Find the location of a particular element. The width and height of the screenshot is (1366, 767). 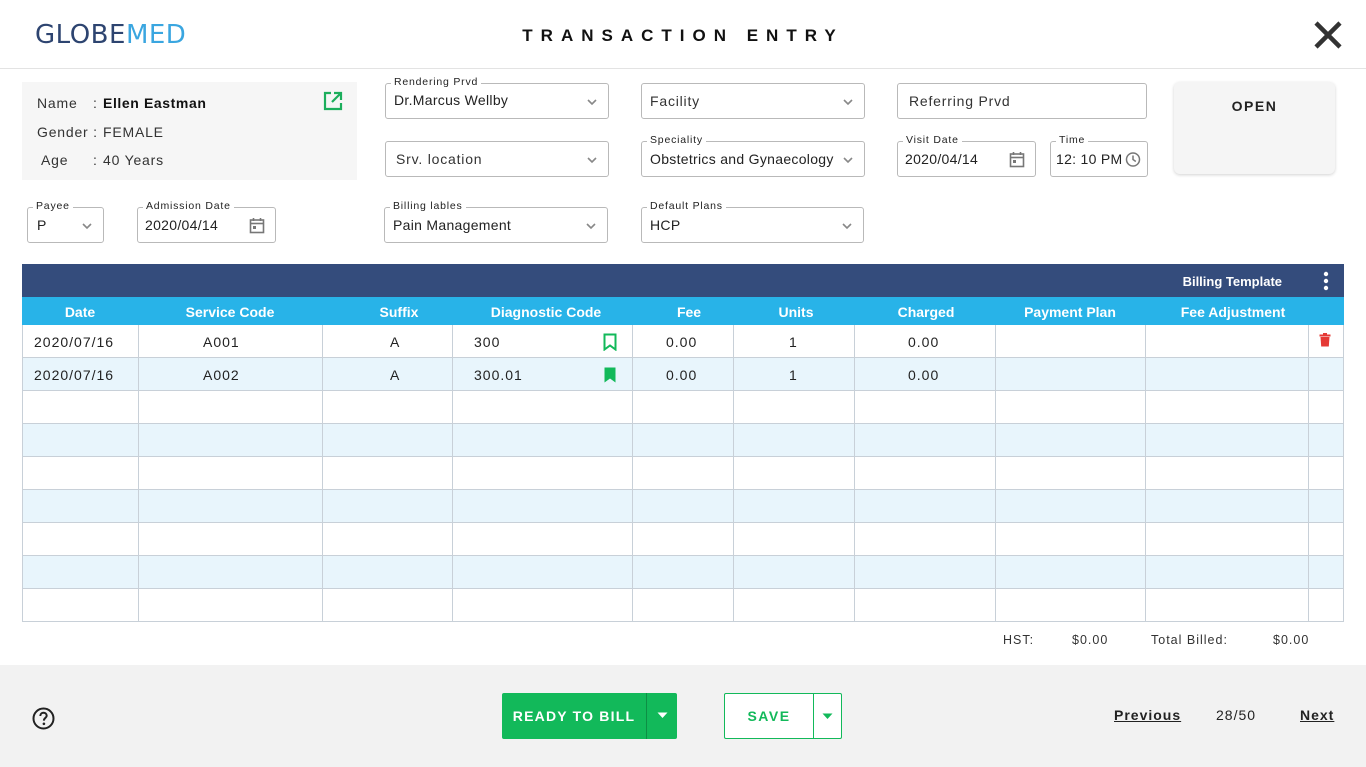

billing-labels-select: Billing lables Pain Management is located at coordinates (496, 221).